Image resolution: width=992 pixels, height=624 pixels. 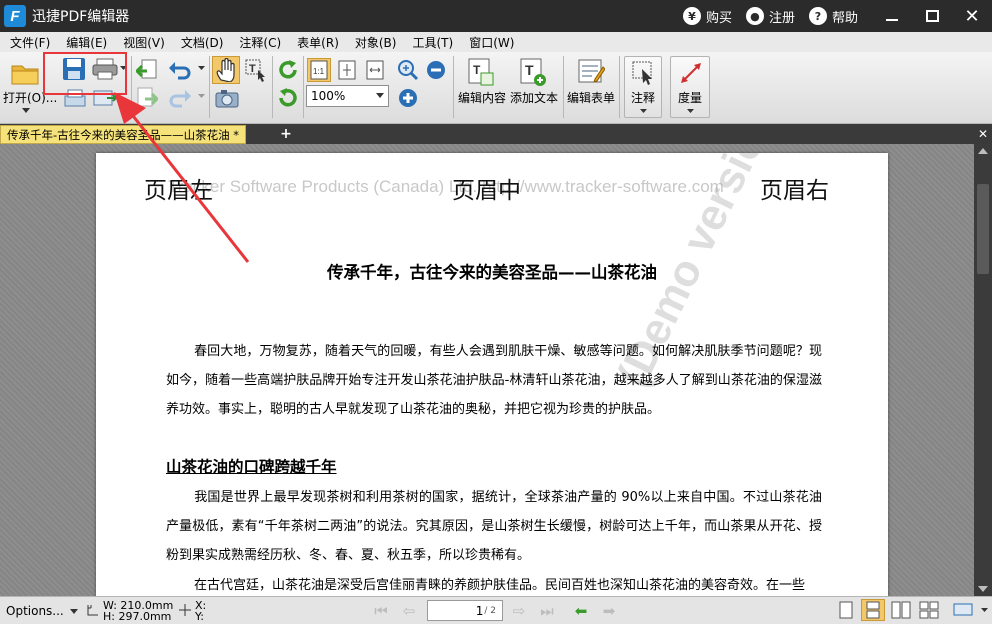 I want to click on edit-content-icon: T, so click(x=481, y=72).